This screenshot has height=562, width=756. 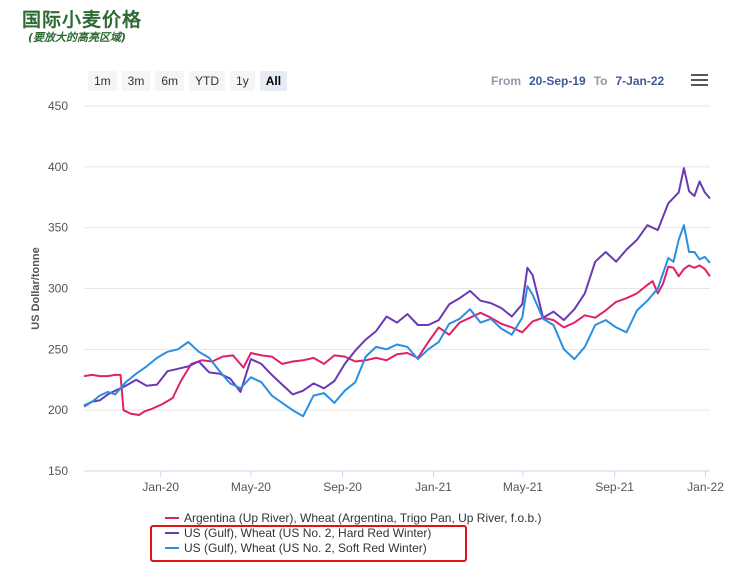 What do you see at coordinates (705, 487) in the screenshot?
I see `x-tick-label: Jan-22` at bounding box center [705, 487].